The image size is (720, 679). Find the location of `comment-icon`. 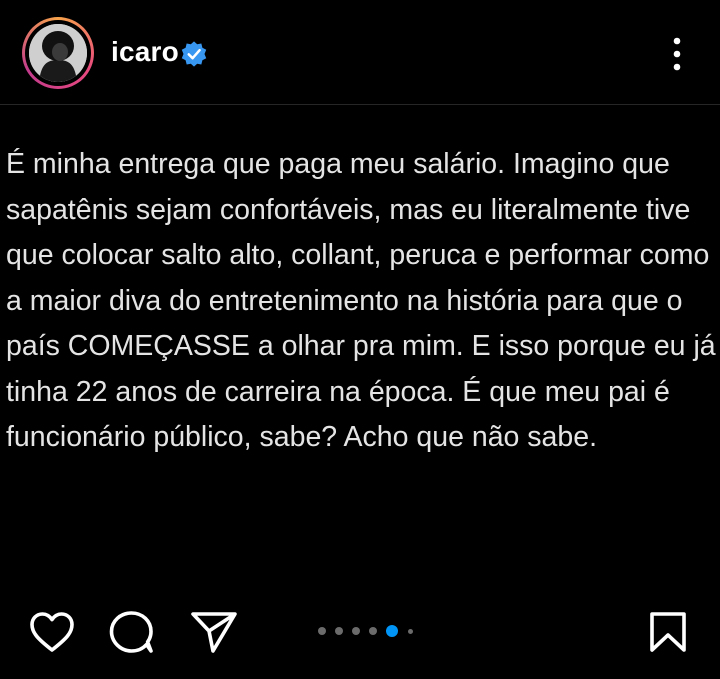

comment-icon is located at coordinates (131, 632).